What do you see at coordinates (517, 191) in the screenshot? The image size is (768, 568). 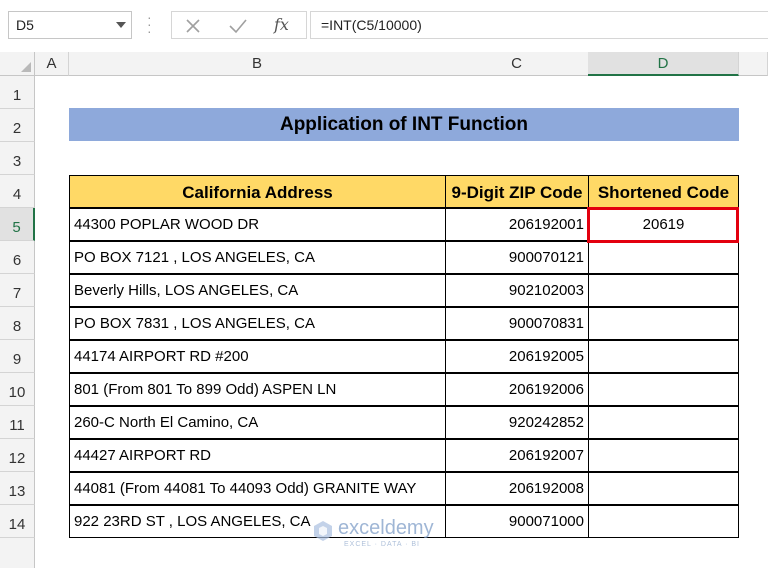 I see `header-zip: 9-Digit ZIP Code` at bounding box center [517, 191].